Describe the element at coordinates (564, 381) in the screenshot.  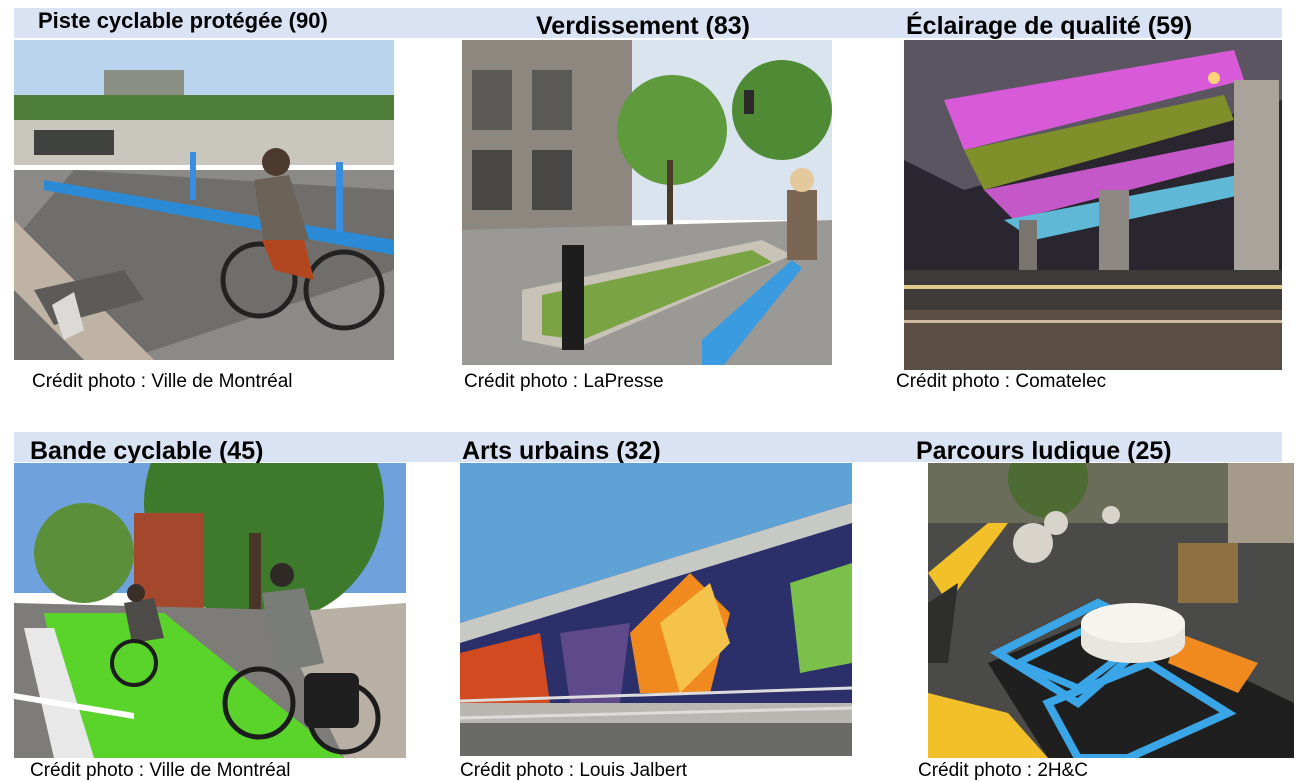
I see `credit-greening: Crédit photo : LaPresse` at that location.